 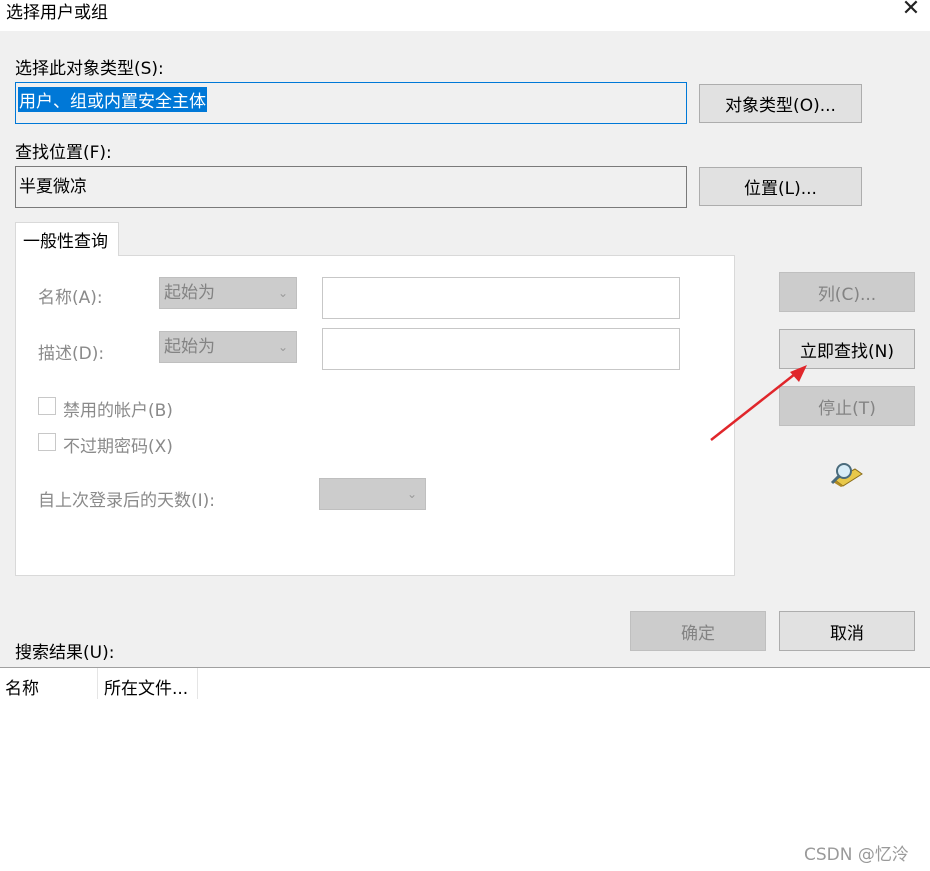 I want to click on location-field: 半夏微凉, so click(x=351, y=187).